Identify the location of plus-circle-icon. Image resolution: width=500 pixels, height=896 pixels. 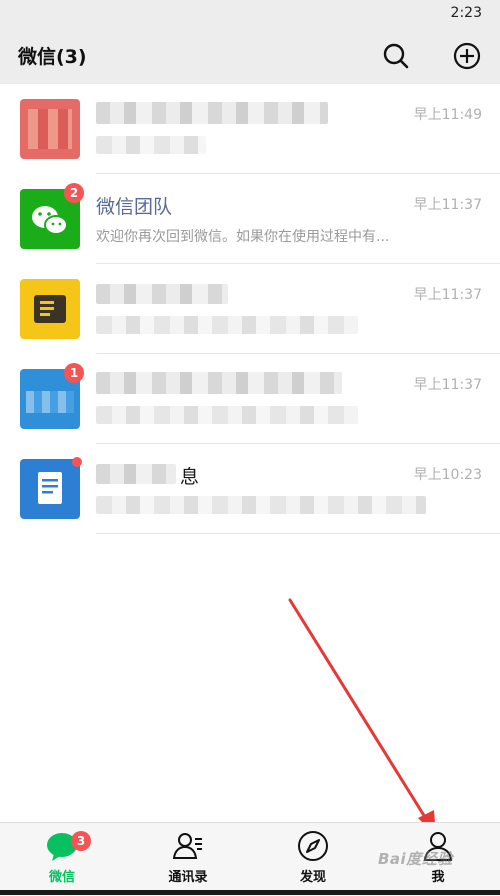
(467, 56).